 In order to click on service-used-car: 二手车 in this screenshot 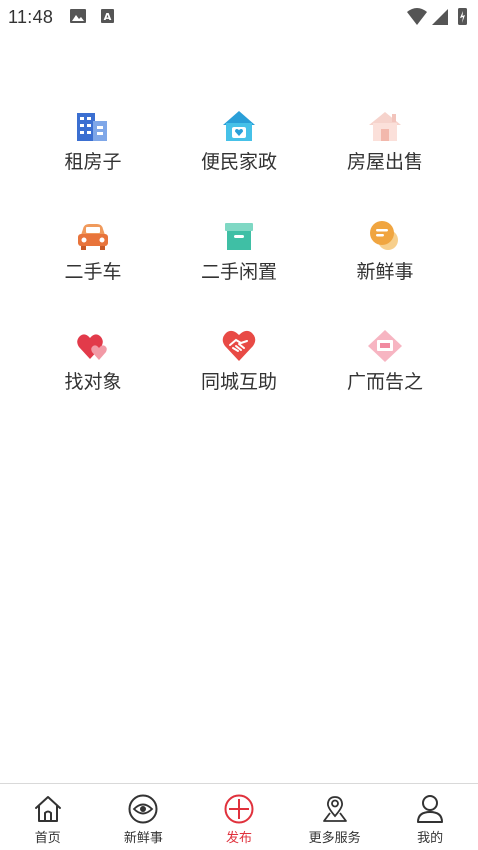, I will do `click(93, 251)`.